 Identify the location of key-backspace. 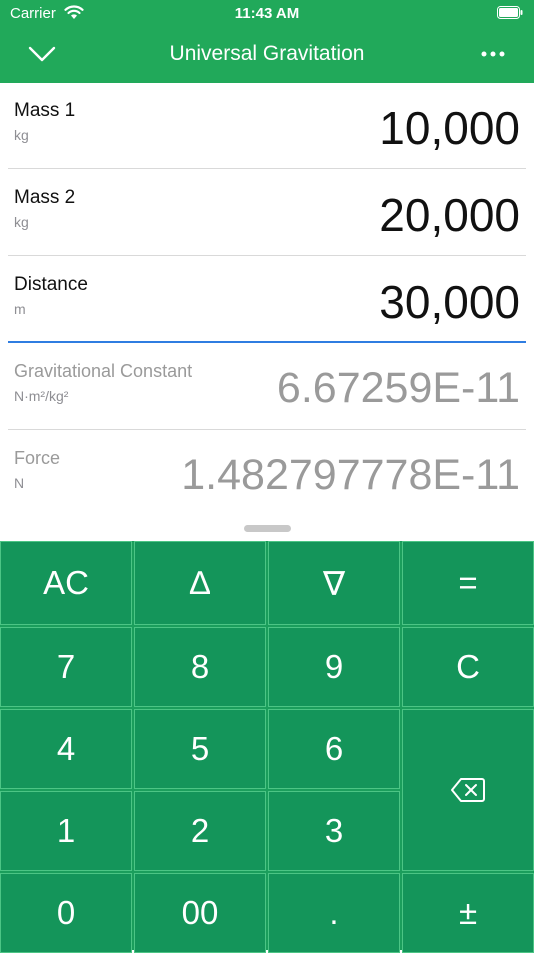
(468, 790).